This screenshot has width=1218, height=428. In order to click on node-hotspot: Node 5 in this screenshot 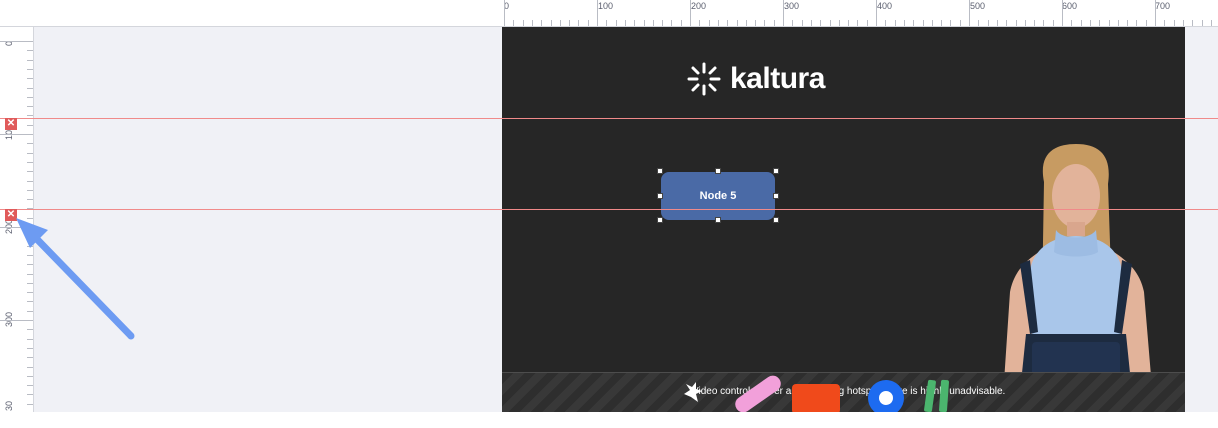, I will do `click(718, 196)`.